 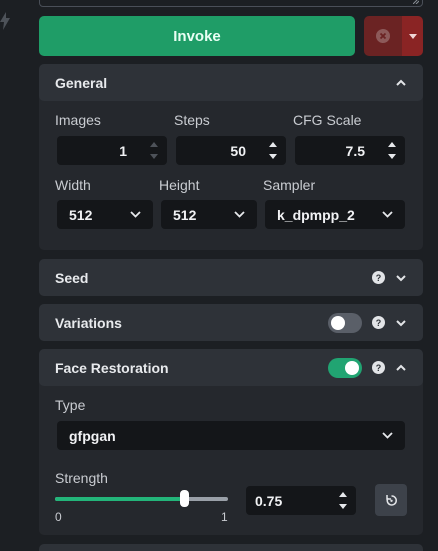 I want to click on strength-stepper, so click(x=343, y=500).